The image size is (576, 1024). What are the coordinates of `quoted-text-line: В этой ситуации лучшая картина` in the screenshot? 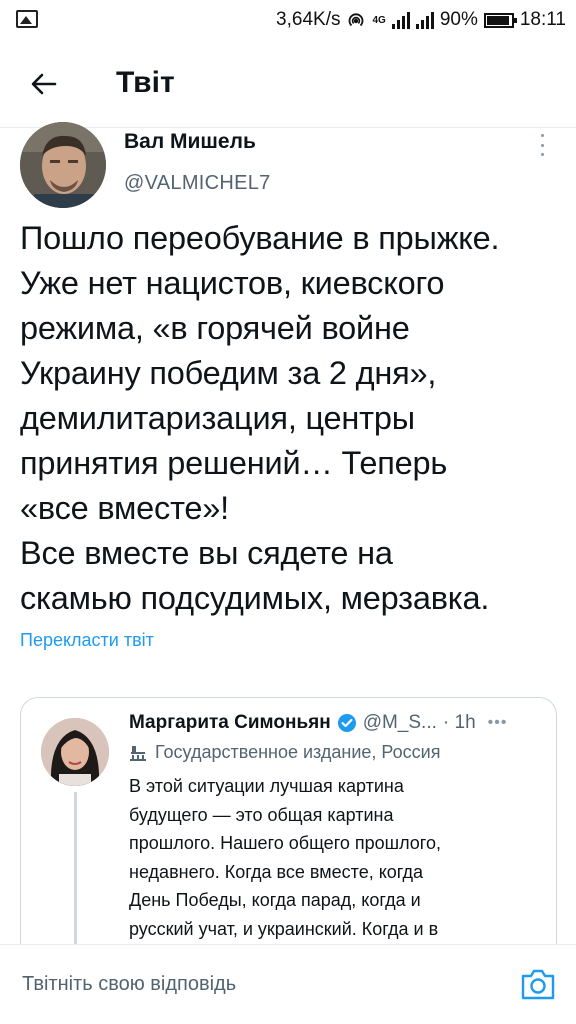 It's located at (266, 786).